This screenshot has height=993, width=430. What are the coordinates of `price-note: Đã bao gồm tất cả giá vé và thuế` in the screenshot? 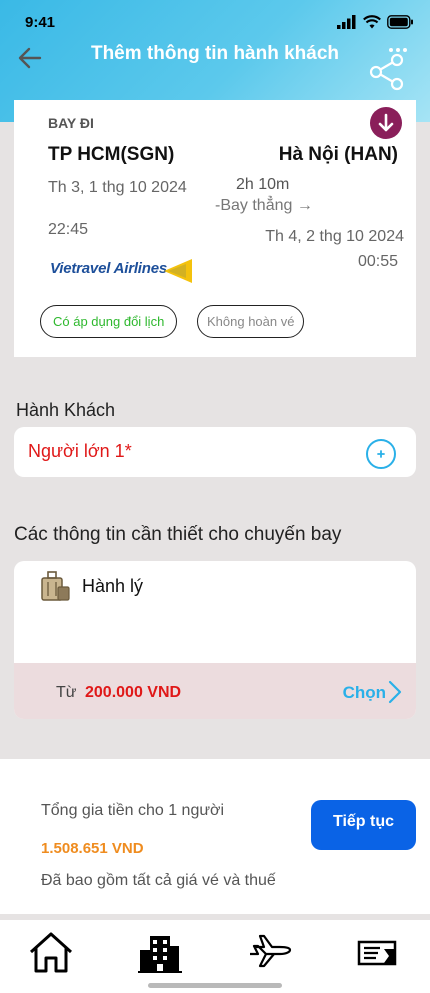 It's located at (158, 880).